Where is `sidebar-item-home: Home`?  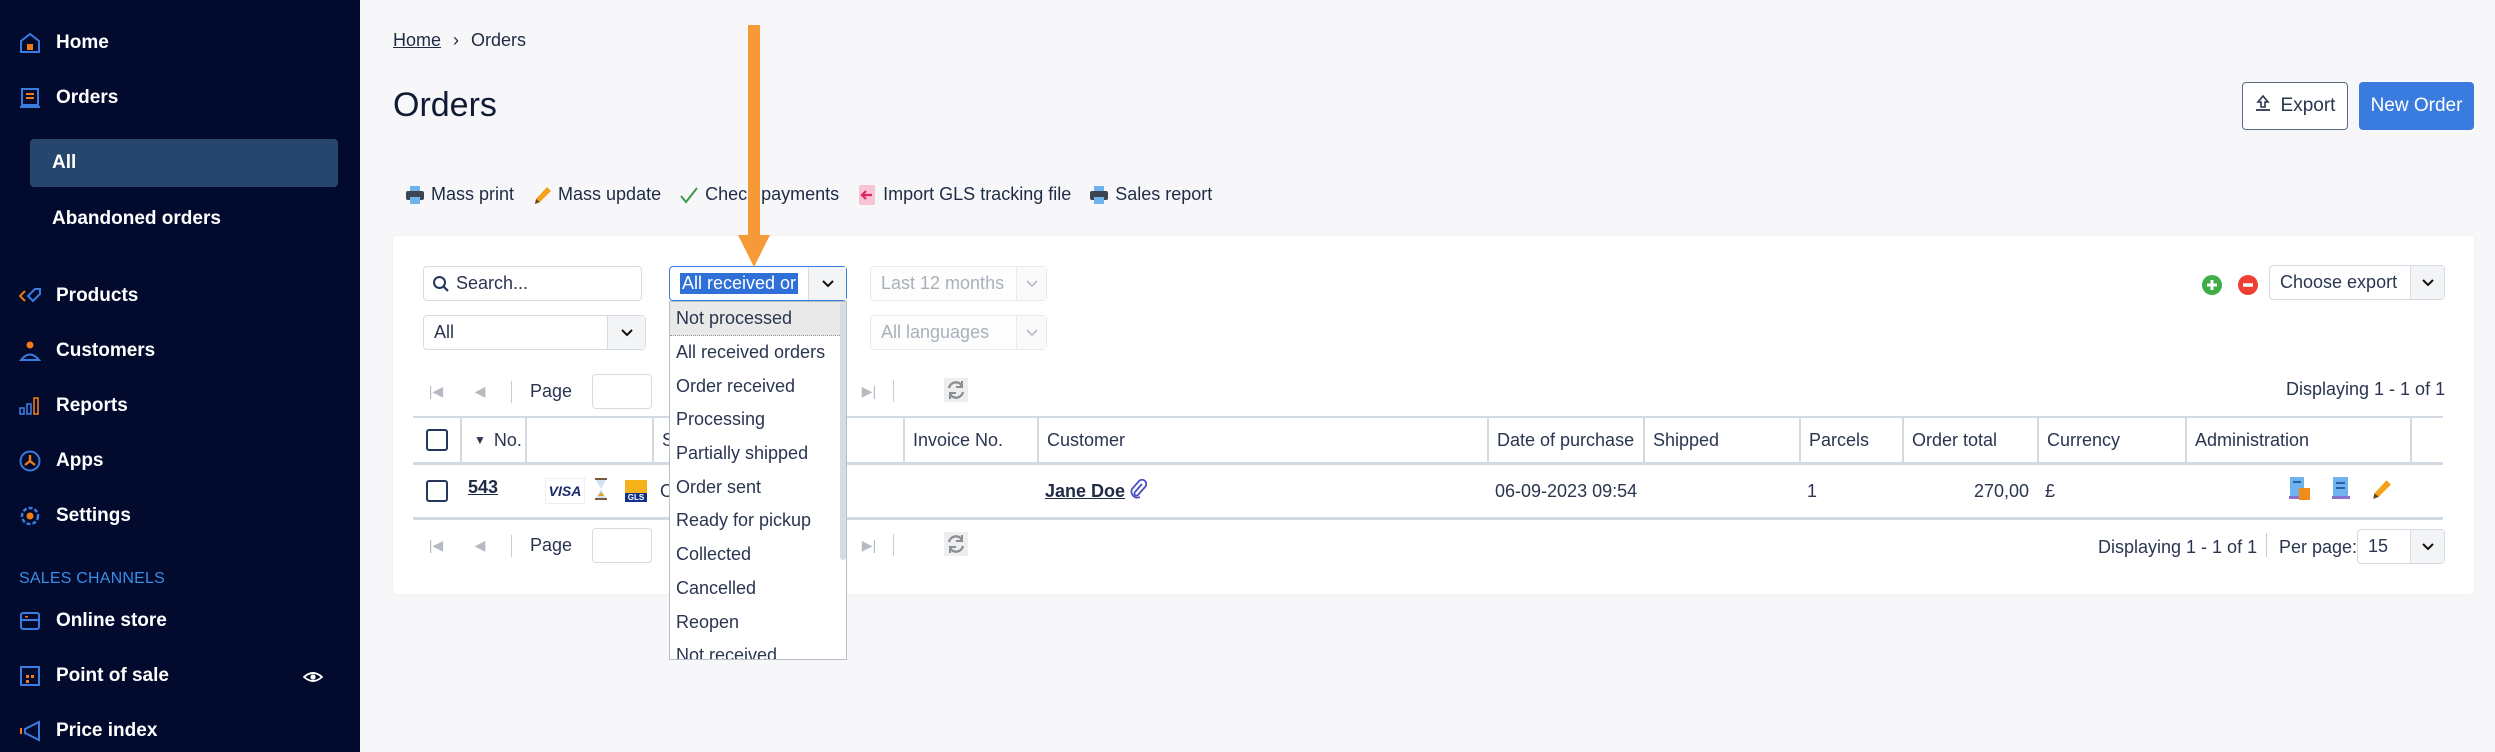 sidebar-item-home: Home is located at coordinates (63, 43).